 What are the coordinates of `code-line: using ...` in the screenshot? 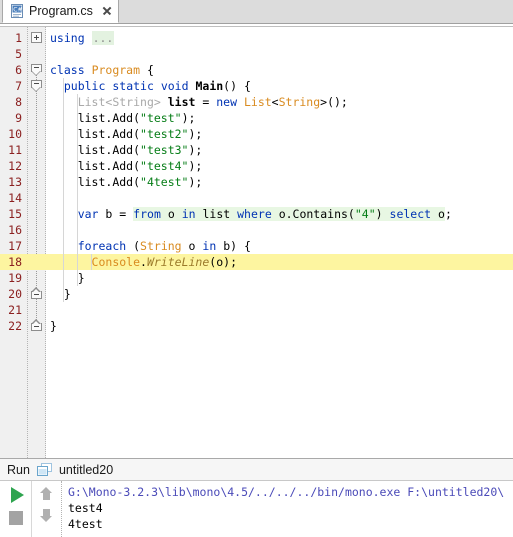 It's located at (280, 38).